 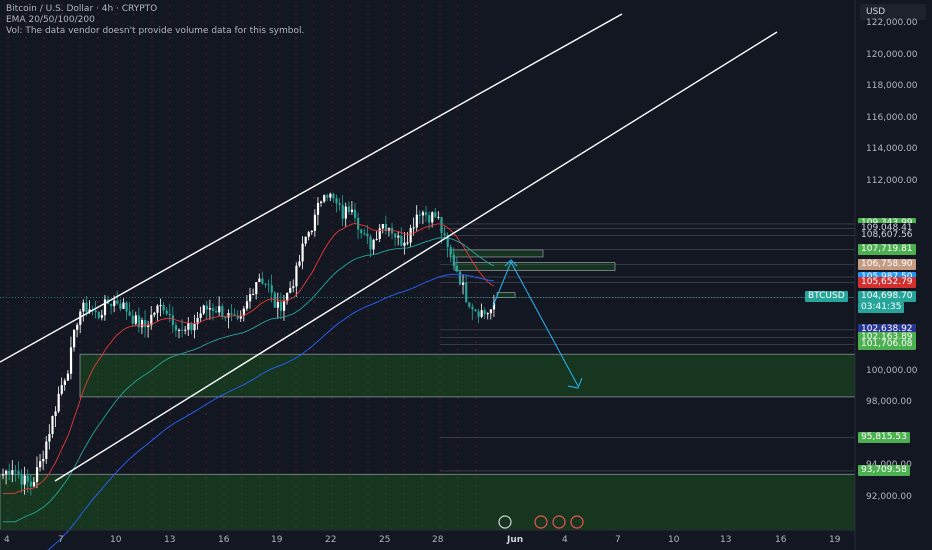 I want to click on price-level-tag: 106,758.90, so click(x=887, y=265).